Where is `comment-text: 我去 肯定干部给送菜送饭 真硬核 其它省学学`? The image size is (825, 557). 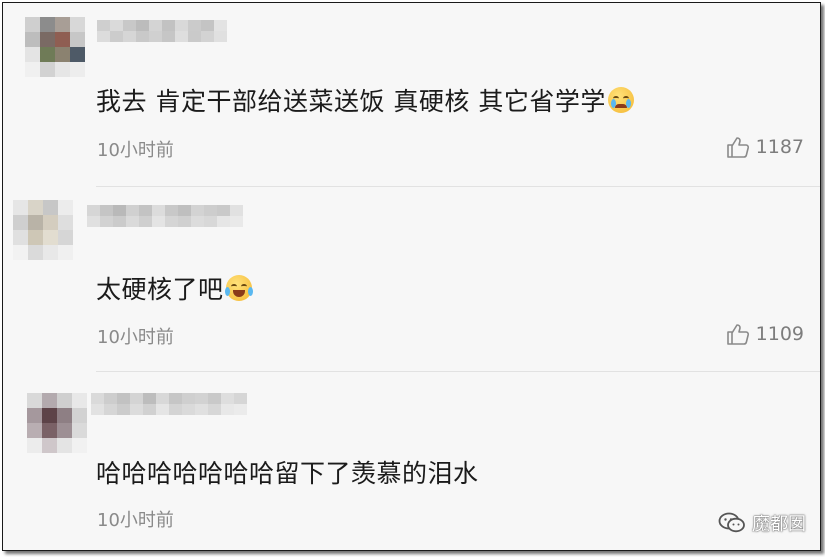 comment-text: 我去 肯定干部给送菜送饭 真硬核 其它省学学 is located at coordinates (365, 100).